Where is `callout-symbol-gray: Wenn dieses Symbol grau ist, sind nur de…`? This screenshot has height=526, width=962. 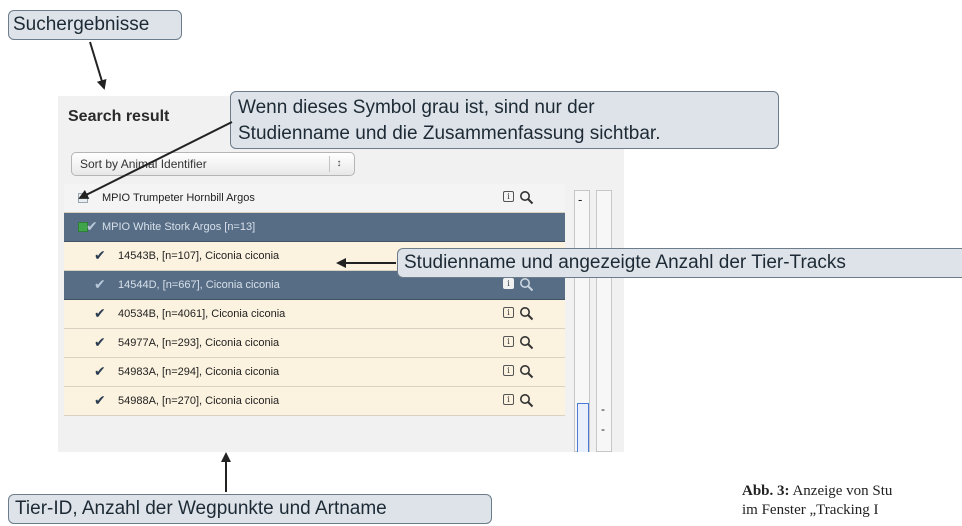
callout-symbol-gray: Wenn dieses Symbol grau ist, sind nur de… is located at coordinates (504, 120).